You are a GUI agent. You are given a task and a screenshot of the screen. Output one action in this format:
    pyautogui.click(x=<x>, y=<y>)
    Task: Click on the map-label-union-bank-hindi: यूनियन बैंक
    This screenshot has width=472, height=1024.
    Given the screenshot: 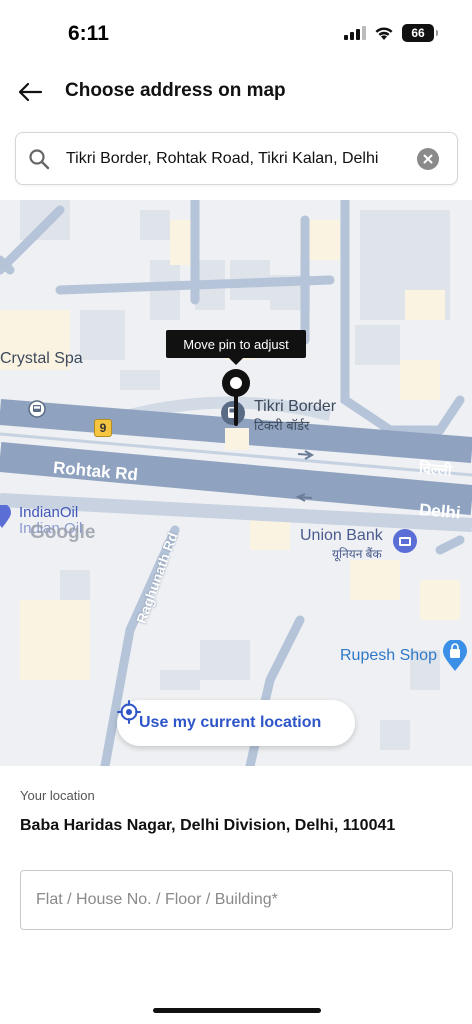 What is the action you would take?
    pyautogui.click(x=357, y=554)
    